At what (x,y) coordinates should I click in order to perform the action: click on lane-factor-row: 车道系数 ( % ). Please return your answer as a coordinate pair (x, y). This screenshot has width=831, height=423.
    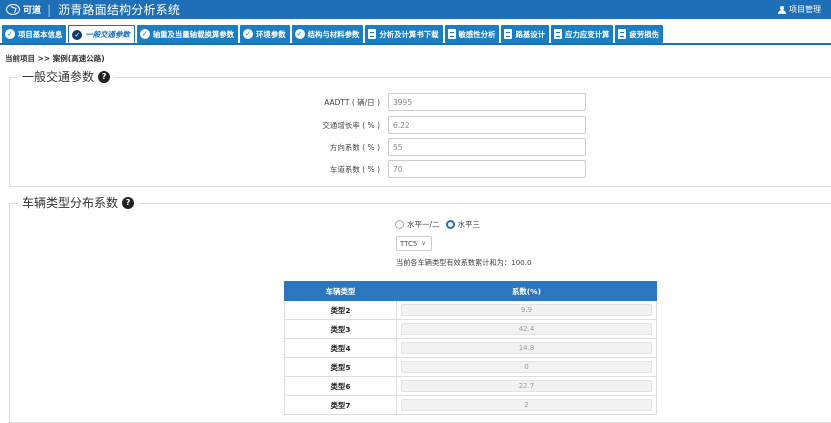
    Looking at the image, I should click on (437, 169).